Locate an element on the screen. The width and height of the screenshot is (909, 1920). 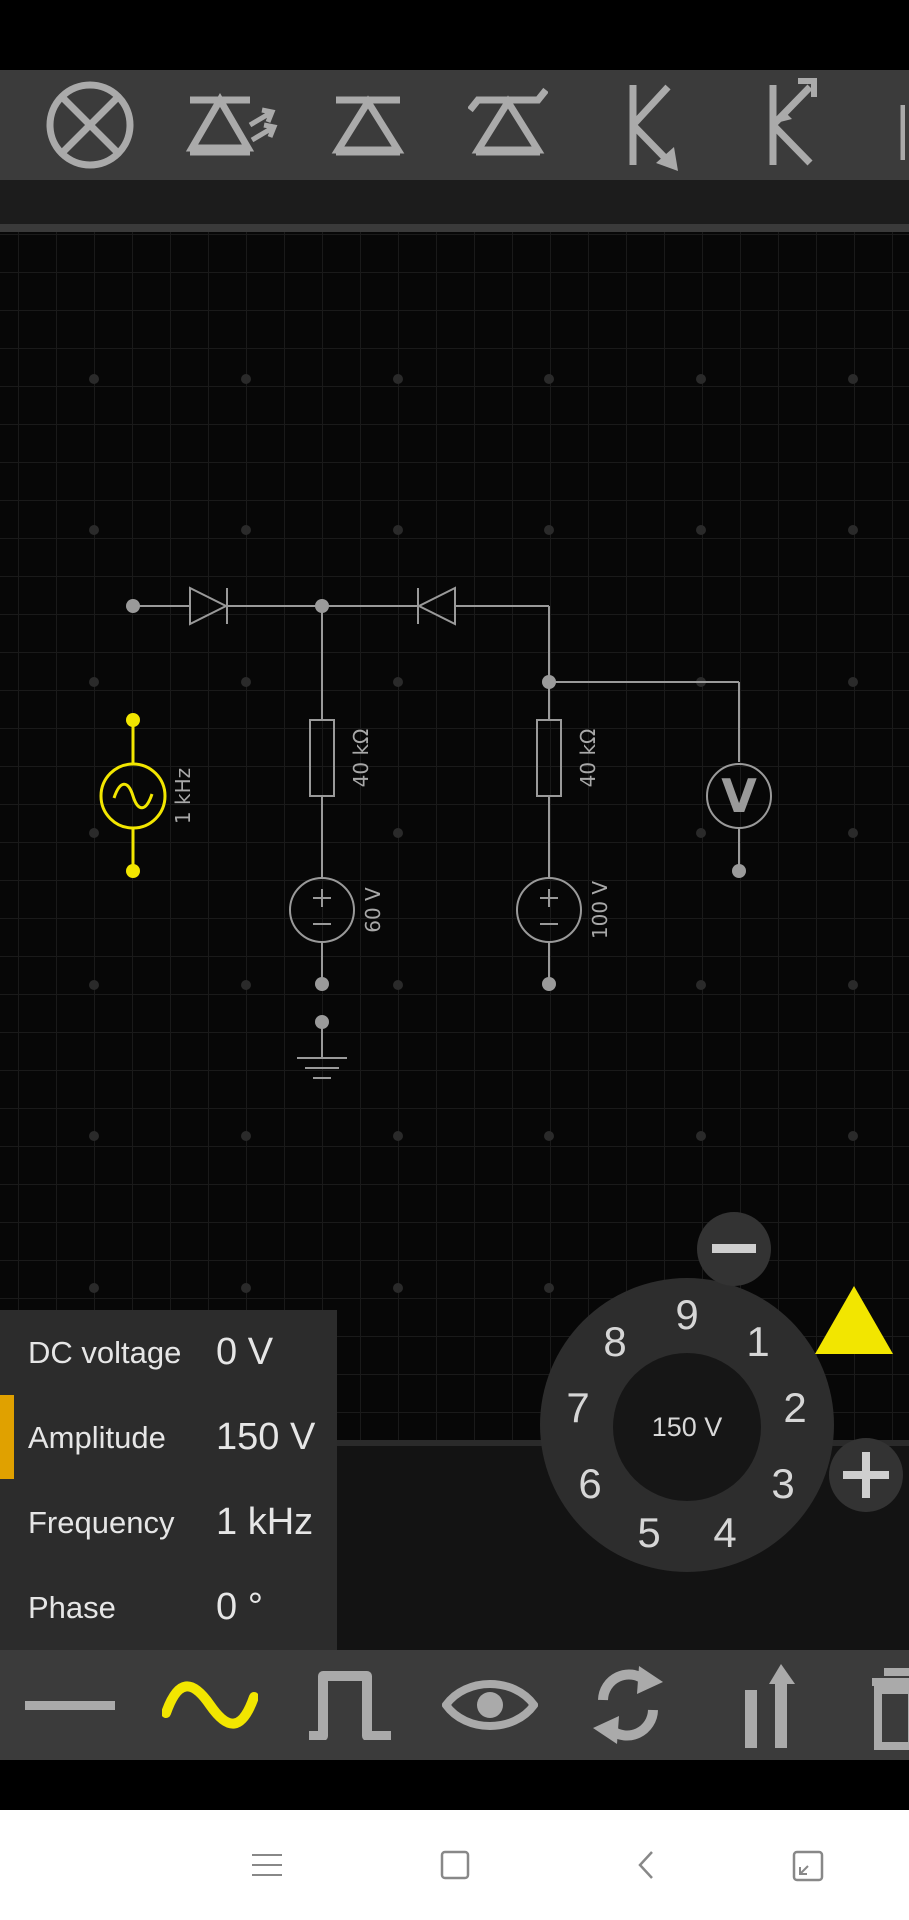
dial-number-3: 3 is located at coordinates (783, 1484).